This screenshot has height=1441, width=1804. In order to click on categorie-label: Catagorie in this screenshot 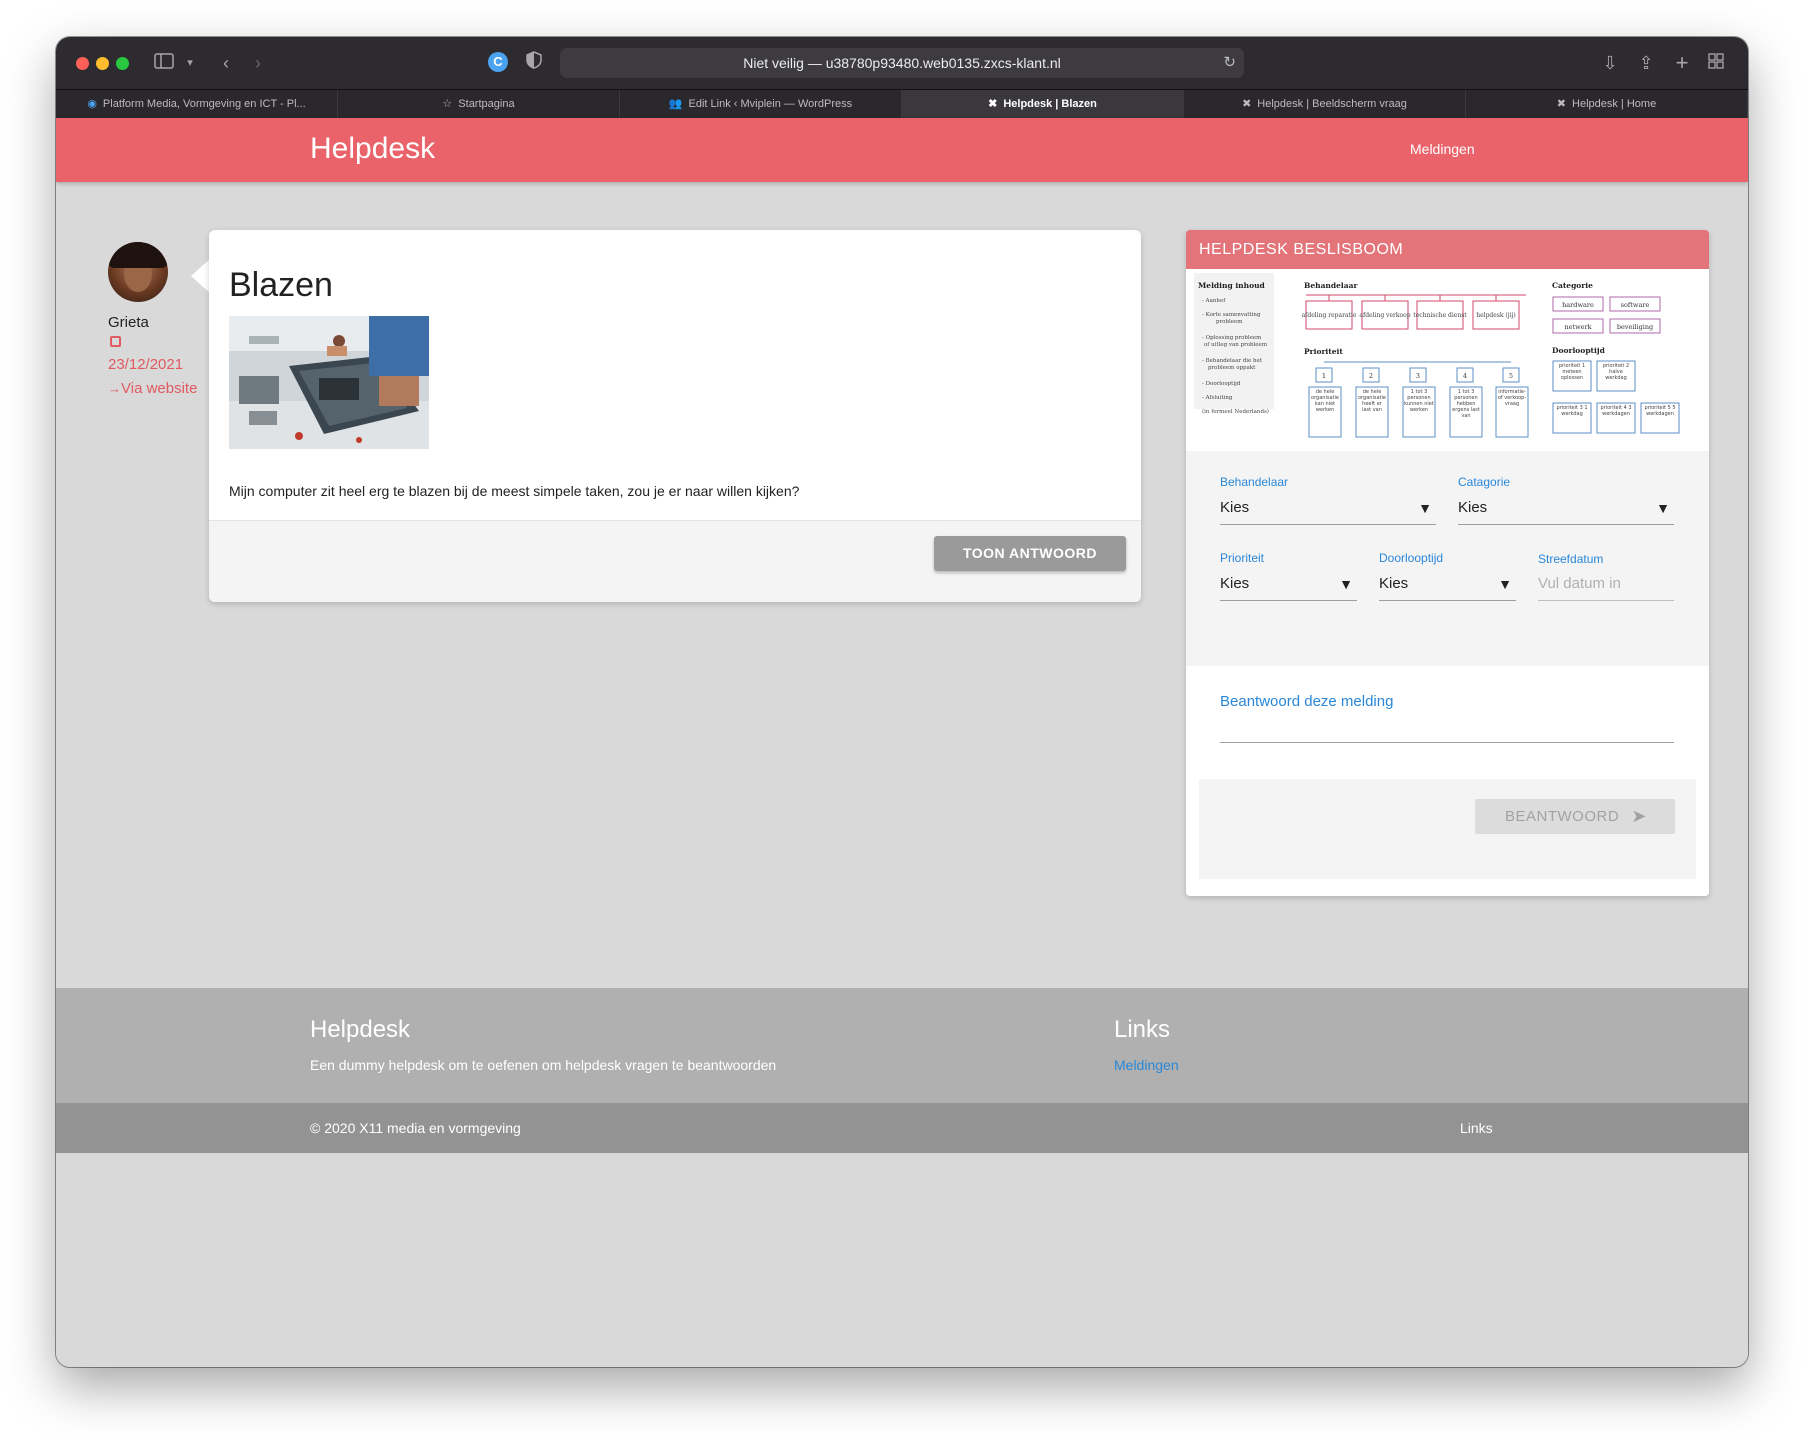, I will do `click(1484, 482)`.